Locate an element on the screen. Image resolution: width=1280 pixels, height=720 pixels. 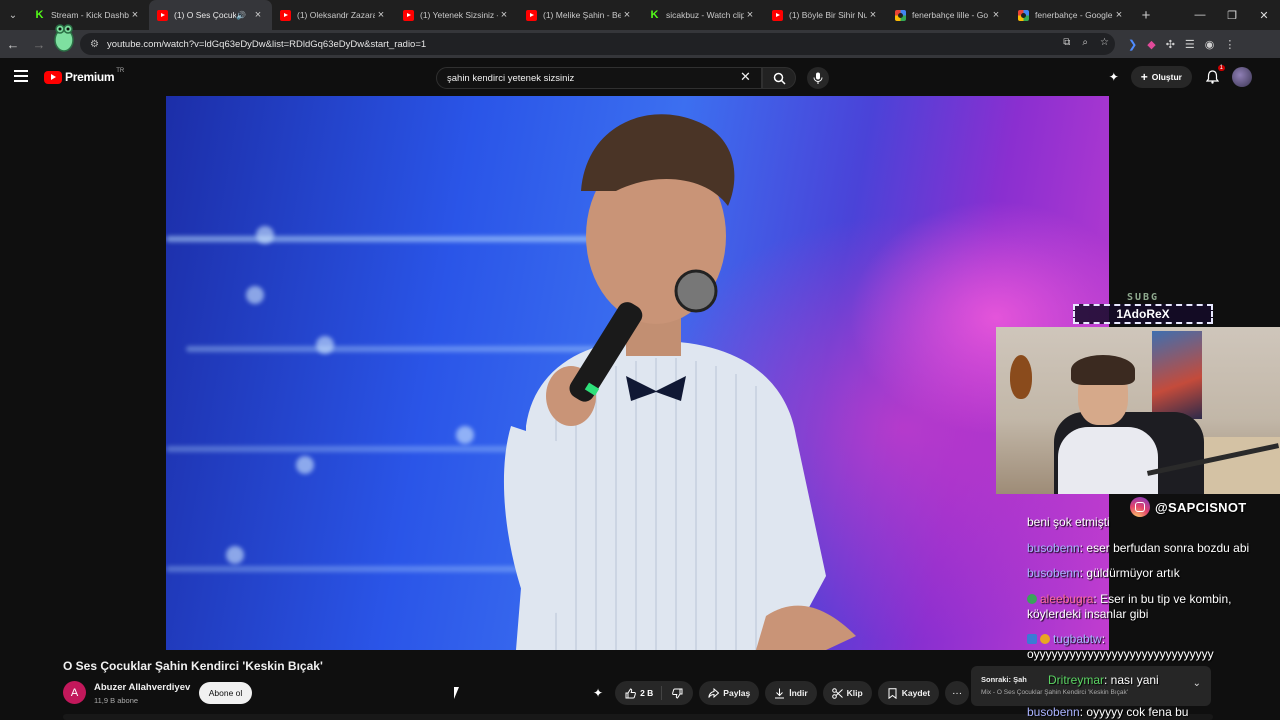
browser-tab: (1) Böyle Bir Sihir Nu × is located at coordinates (825, 15).